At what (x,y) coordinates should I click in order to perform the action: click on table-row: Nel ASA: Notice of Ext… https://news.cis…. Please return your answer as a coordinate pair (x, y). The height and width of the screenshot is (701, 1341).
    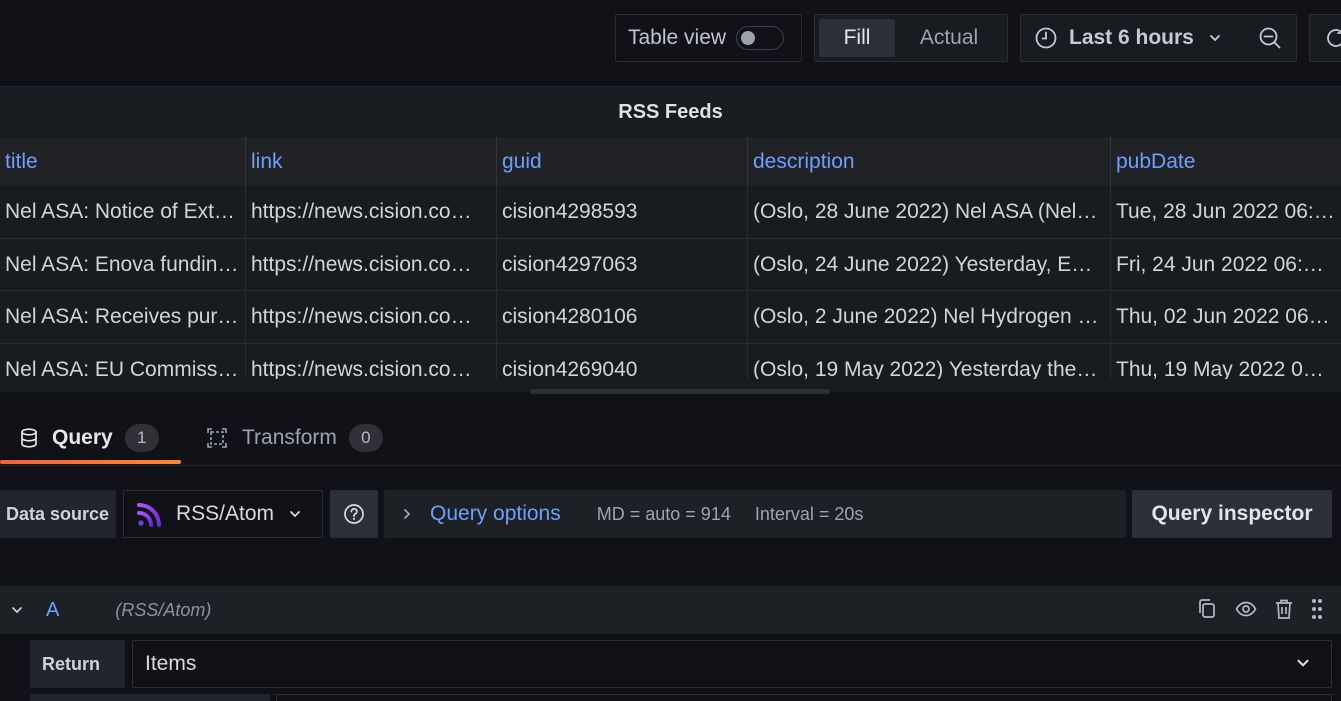
    Looking at the image, I should click on (670, 212).